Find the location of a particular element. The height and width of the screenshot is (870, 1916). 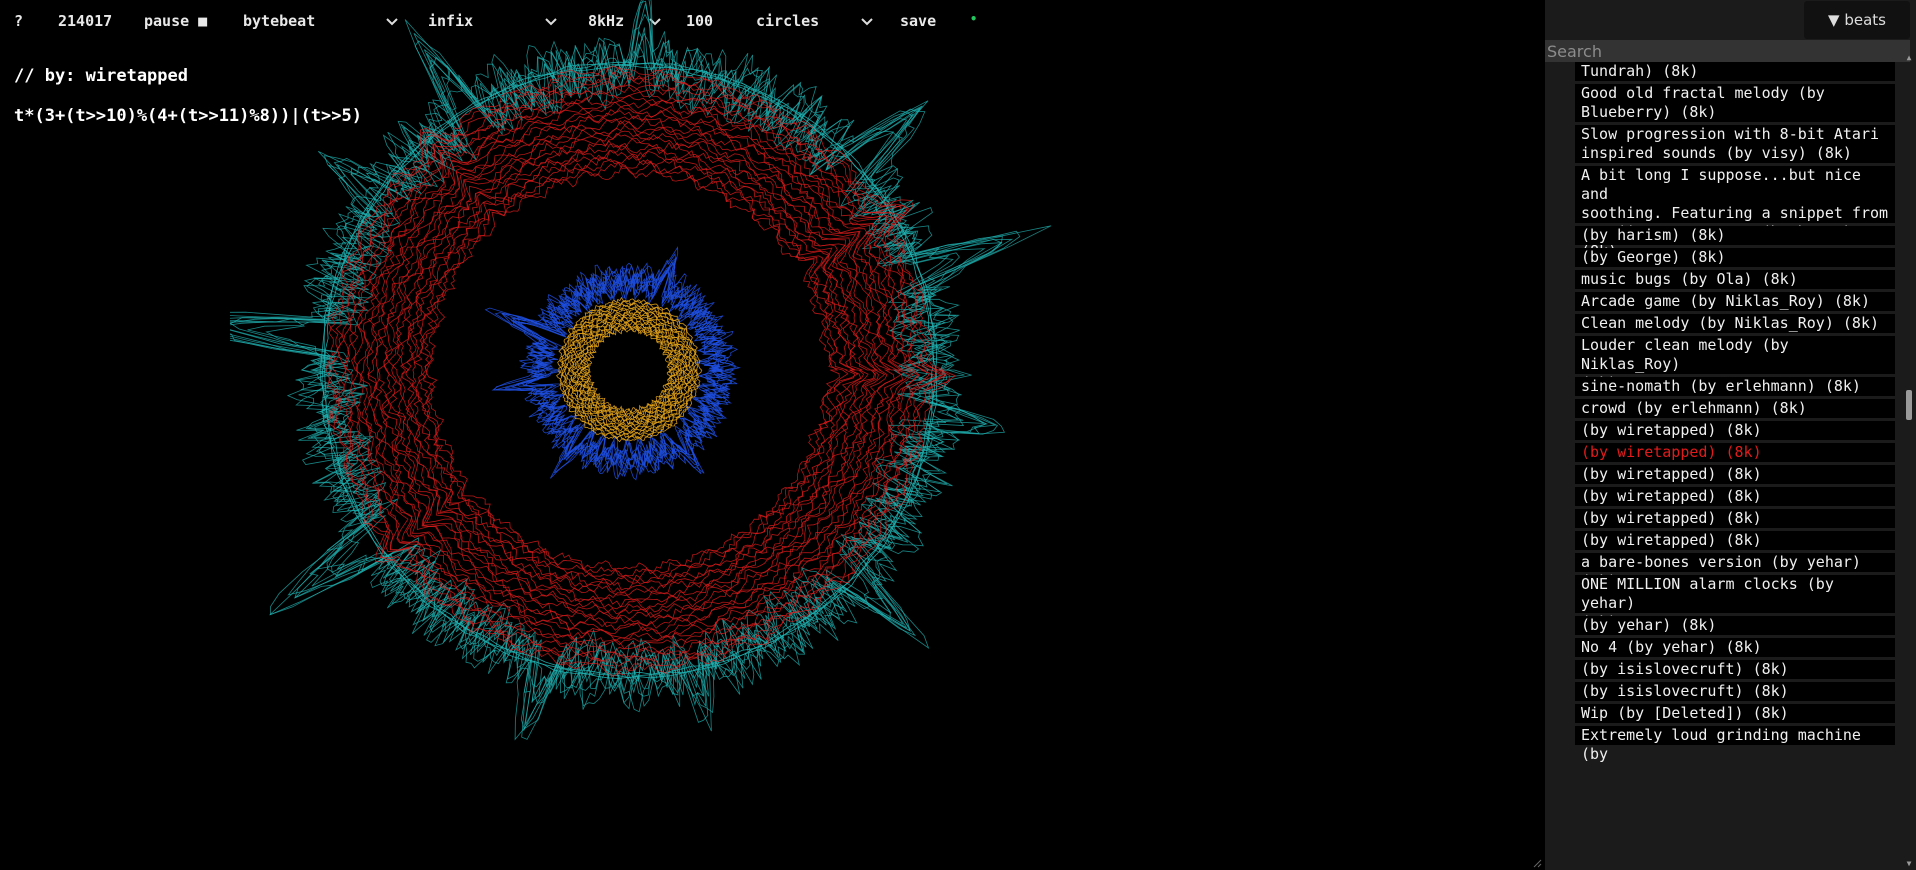

beat-item: sine-nomath (by erlehmann) (8k) is located at coordinates (1735, 386).